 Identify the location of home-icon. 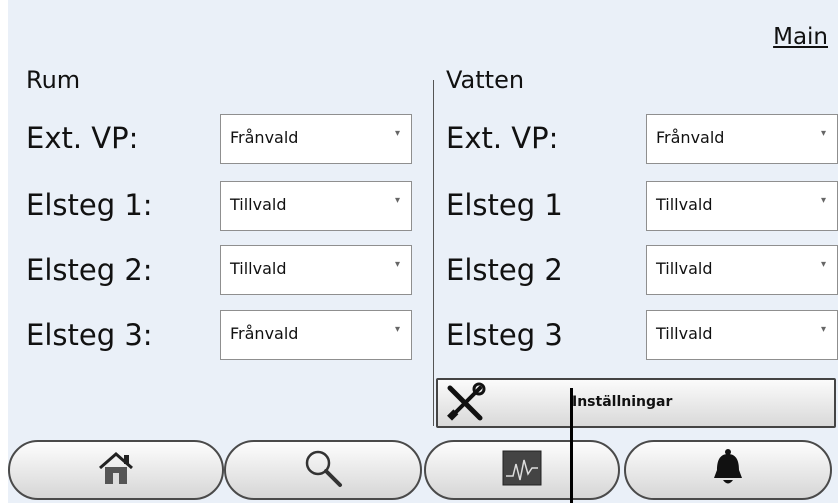
(116, 470).